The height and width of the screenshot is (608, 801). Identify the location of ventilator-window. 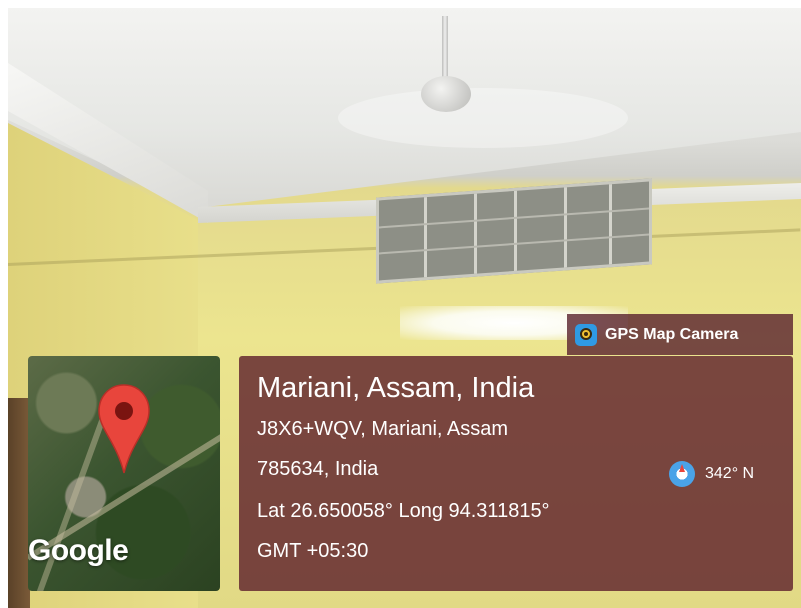
(514, 231).